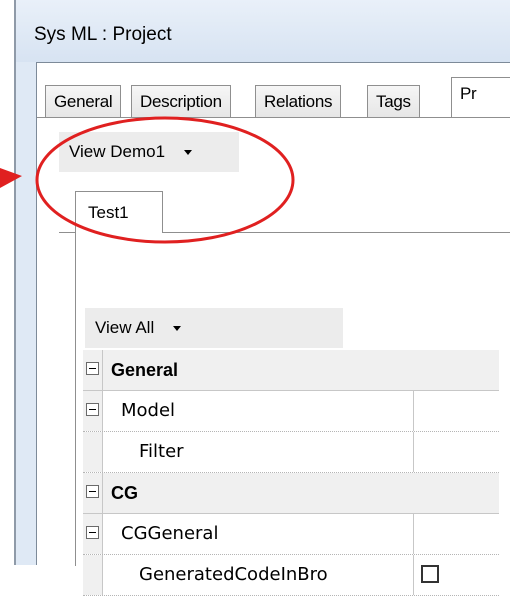 This screenshot has height=596, width=510. What do you see at coordinates (148, 410) in the screenshot?
I see `property-label: Model` at bounding box center [148, 410].